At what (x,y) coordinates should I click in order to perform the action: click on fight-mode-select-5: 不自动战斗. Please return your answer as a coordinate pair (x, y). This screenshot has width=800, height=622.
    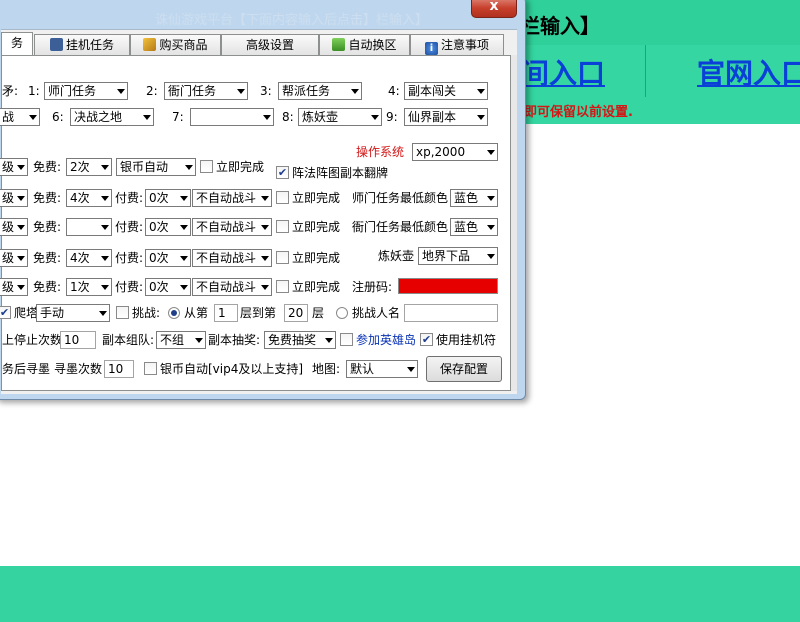
    Looking at the image, I should click on (232, 287).